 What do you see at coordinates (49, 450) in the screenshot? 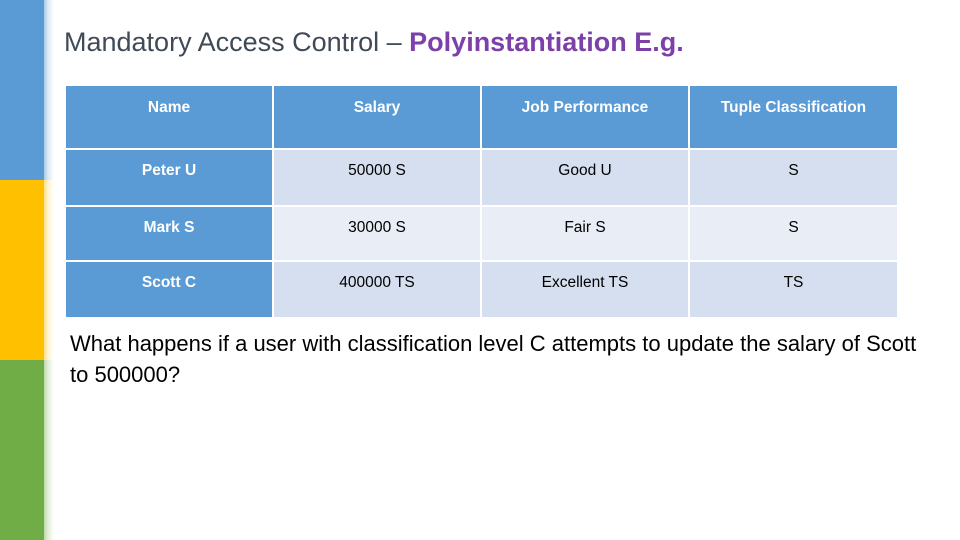
I see `sidebar-band-green-fade` at bounding box center [49, 450].